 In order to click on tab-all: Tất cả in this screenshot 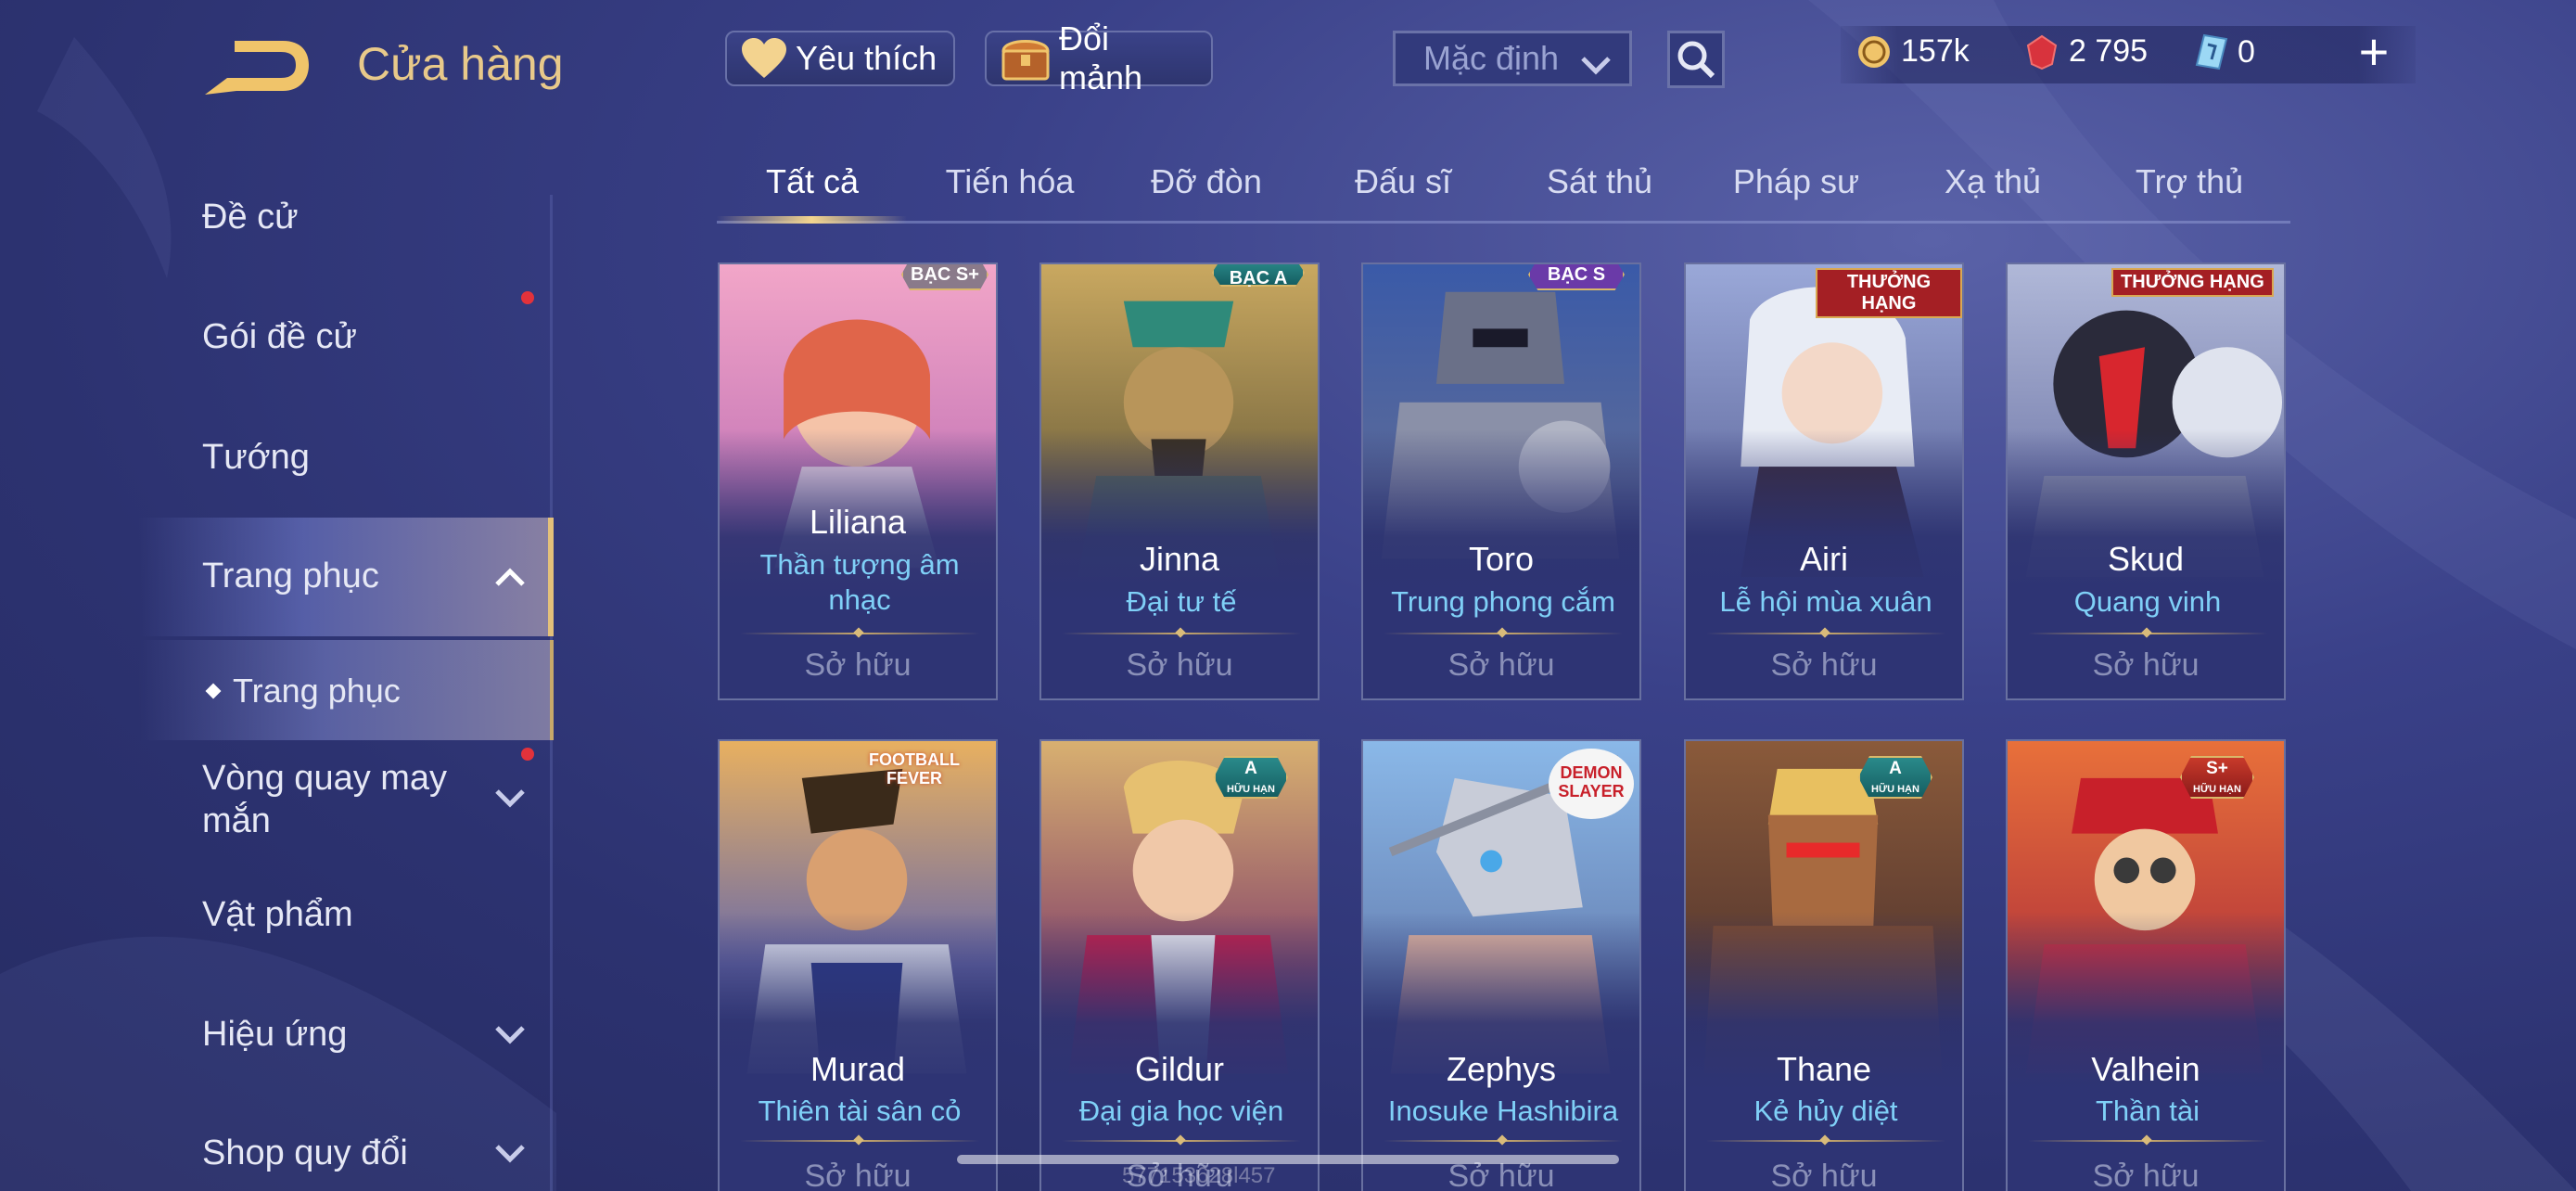, I will do `click(813, 181)`.